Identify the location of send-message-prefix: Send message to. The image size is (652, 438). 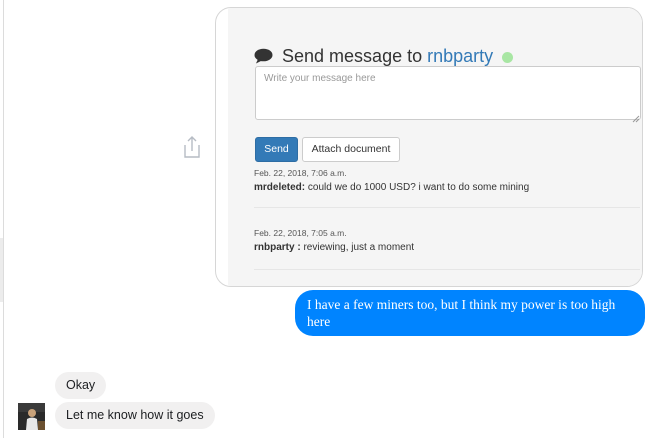
(352, 56).